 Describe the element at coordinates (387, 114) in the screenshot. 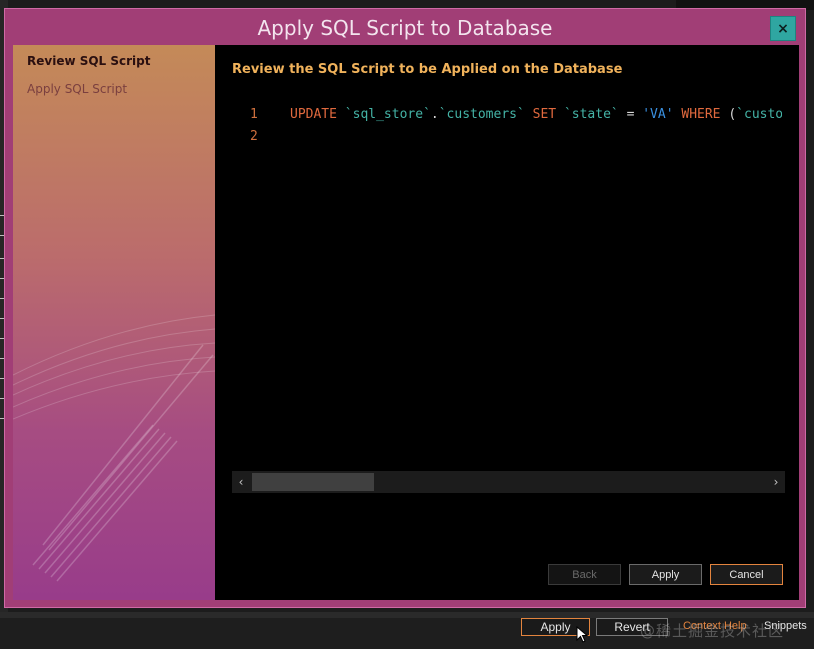

I see `sql-token: `sql_store`` at that location.